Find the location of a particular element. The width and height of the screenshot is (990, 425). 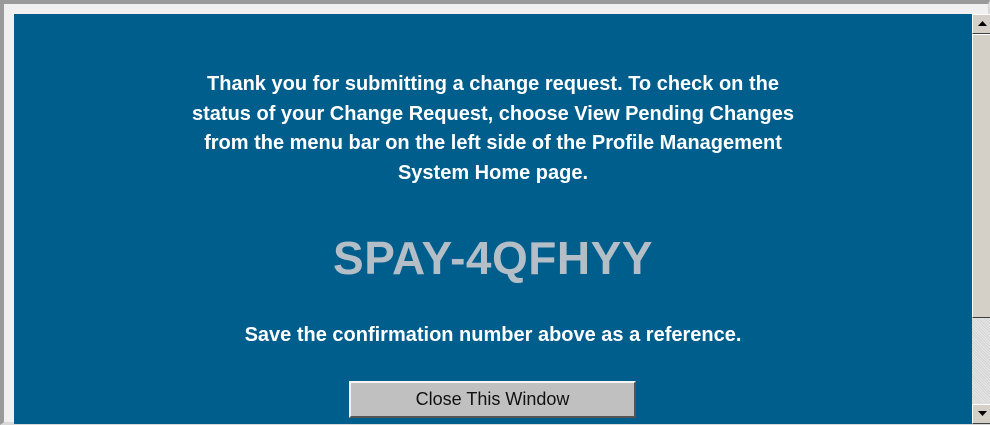

confirmation-number: SPAY-4QFHYY is located at coordinates (493, 258).